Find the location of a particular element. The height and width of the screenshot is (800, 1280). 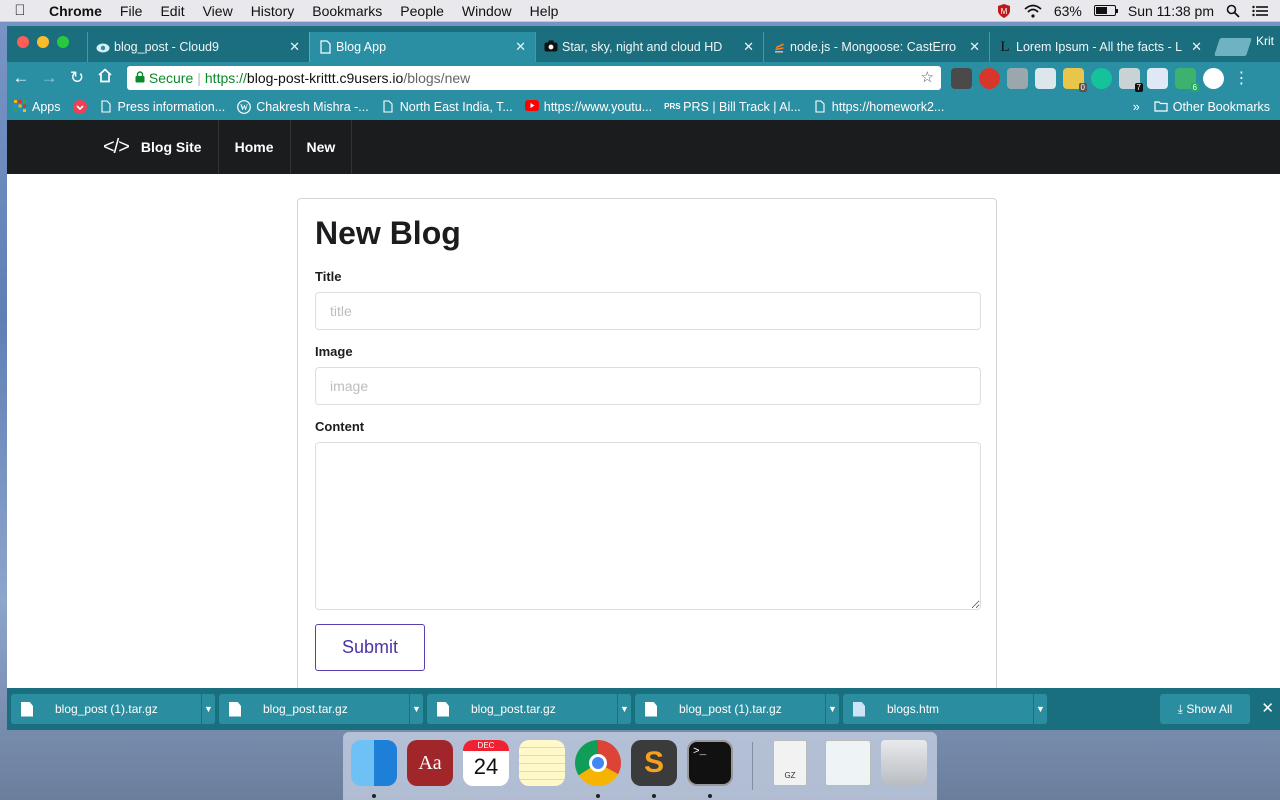

extension-3-icon is located at coordinates (1017, 78).